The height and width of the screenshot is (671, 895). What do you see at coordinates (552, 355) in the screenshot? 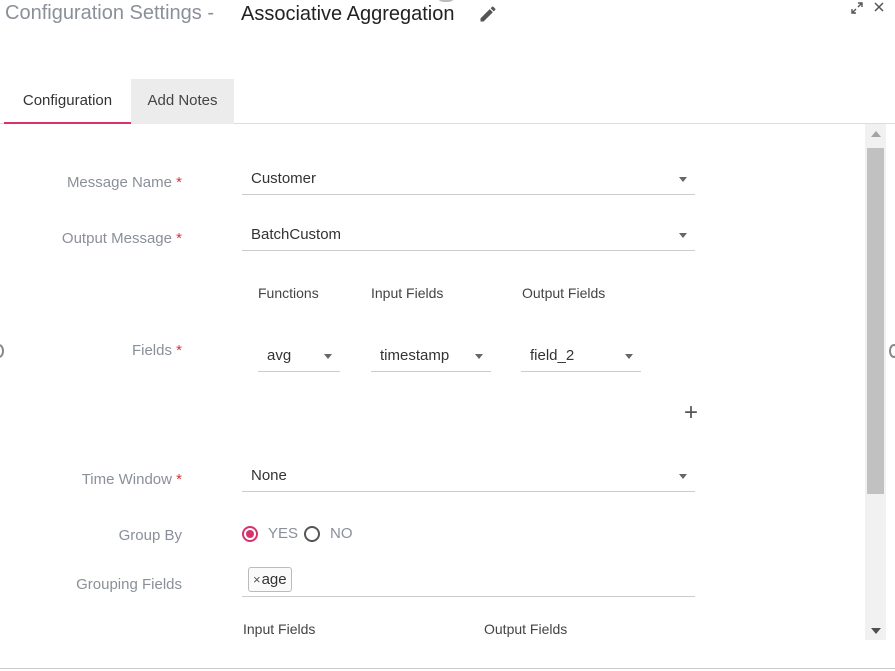
I see `output-field-value: field_2` at bounding box center [552, 355].